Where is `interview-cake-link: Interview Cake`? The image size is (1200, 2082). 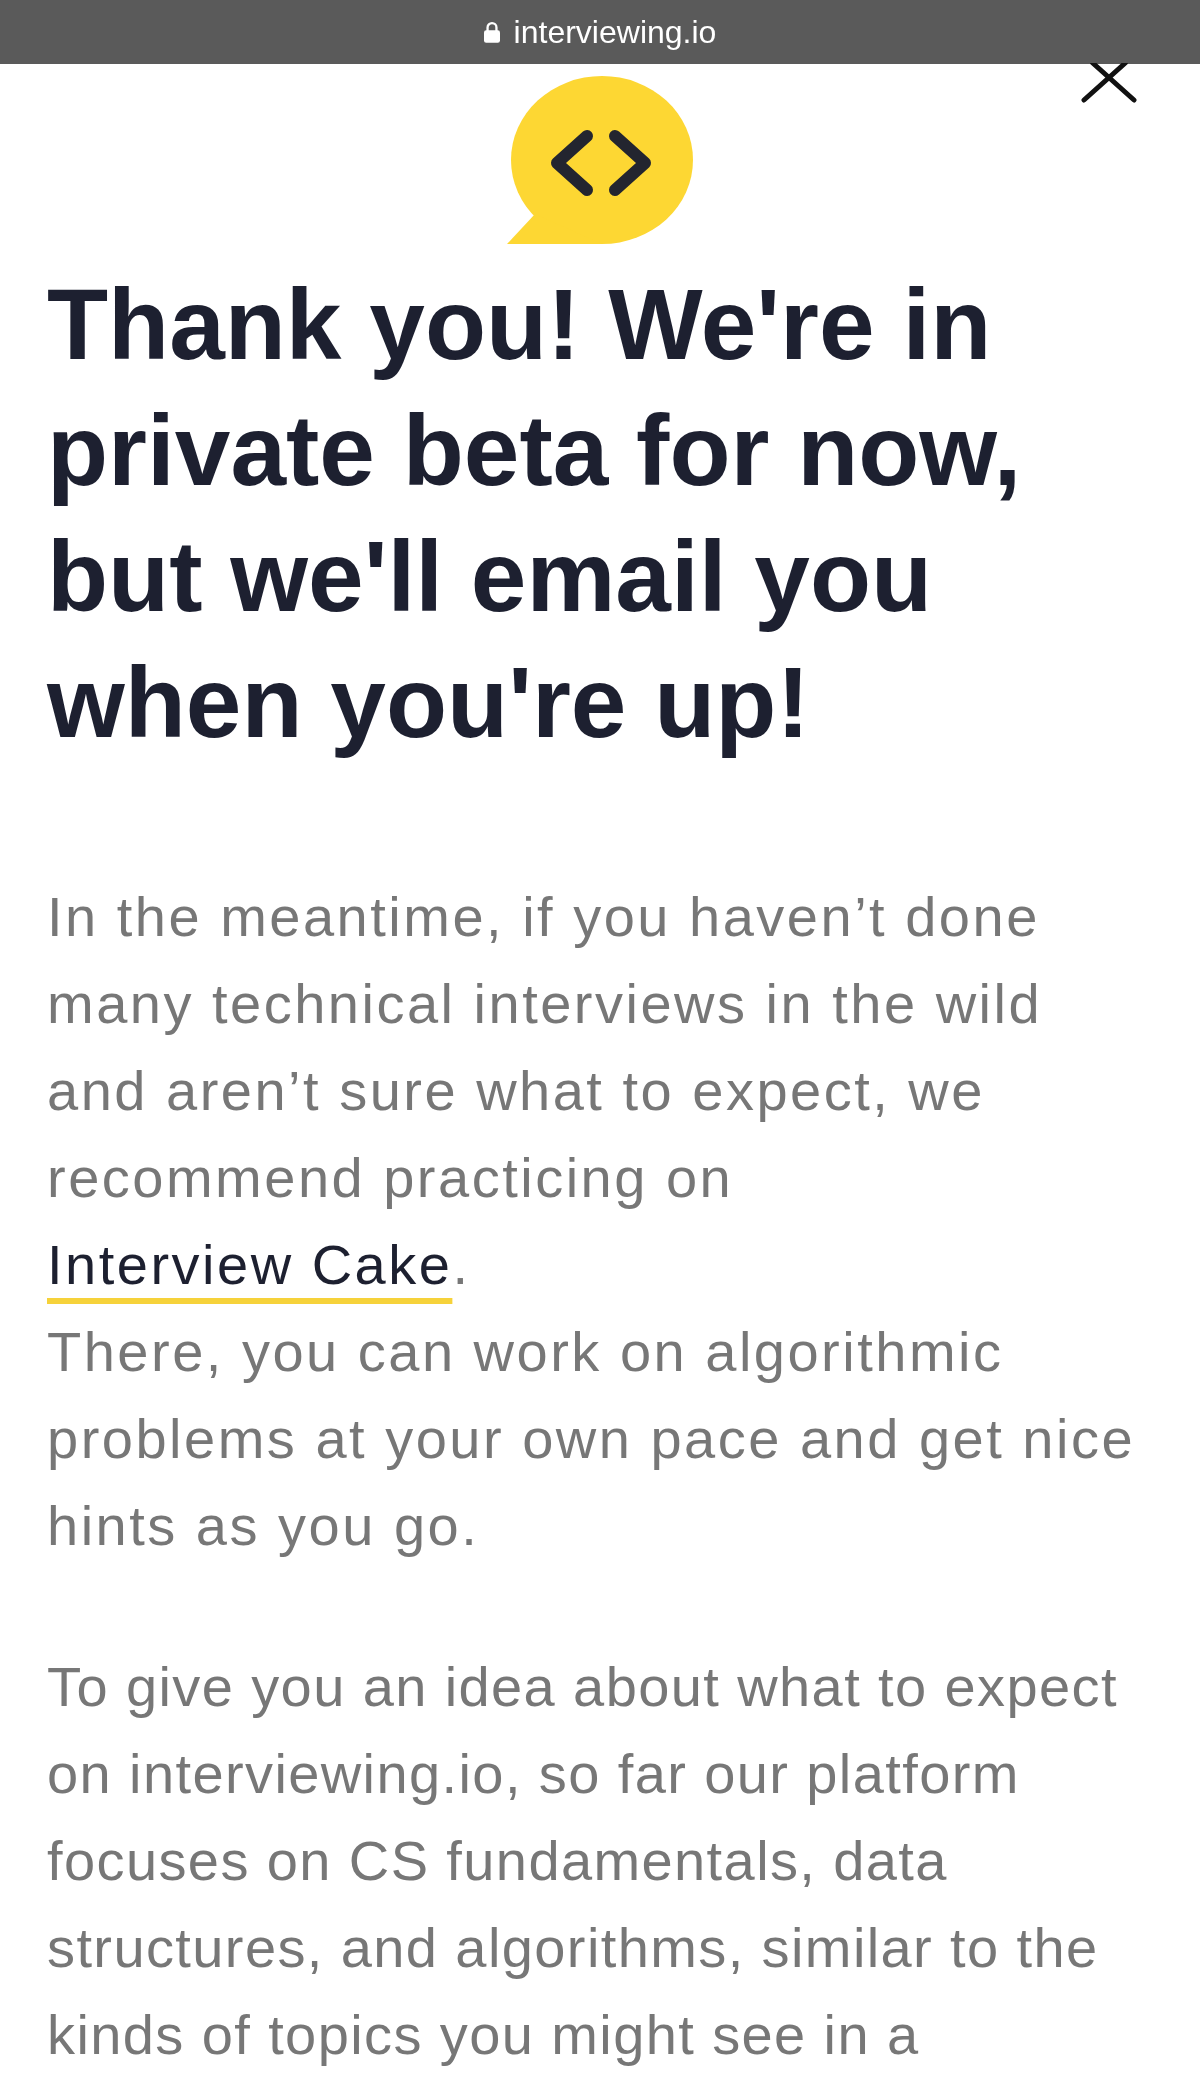 interview-cake-link: Interview Cake is located at coordinates (250, 1264).